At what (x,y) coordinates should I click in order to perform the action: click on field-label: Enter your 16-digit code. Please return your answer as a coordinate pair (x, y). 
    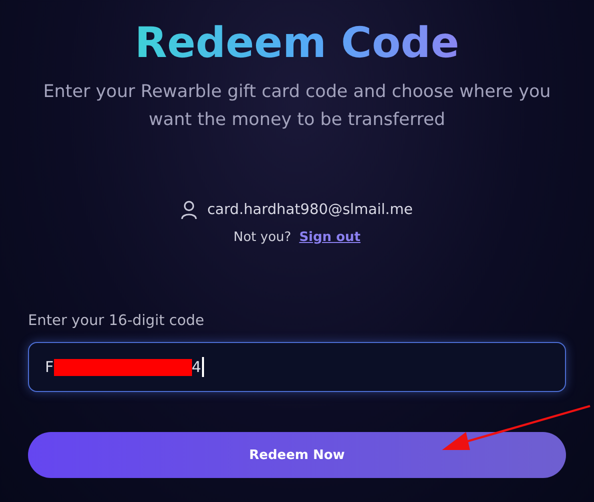
    Looking at the image, I should click on (116, 321).